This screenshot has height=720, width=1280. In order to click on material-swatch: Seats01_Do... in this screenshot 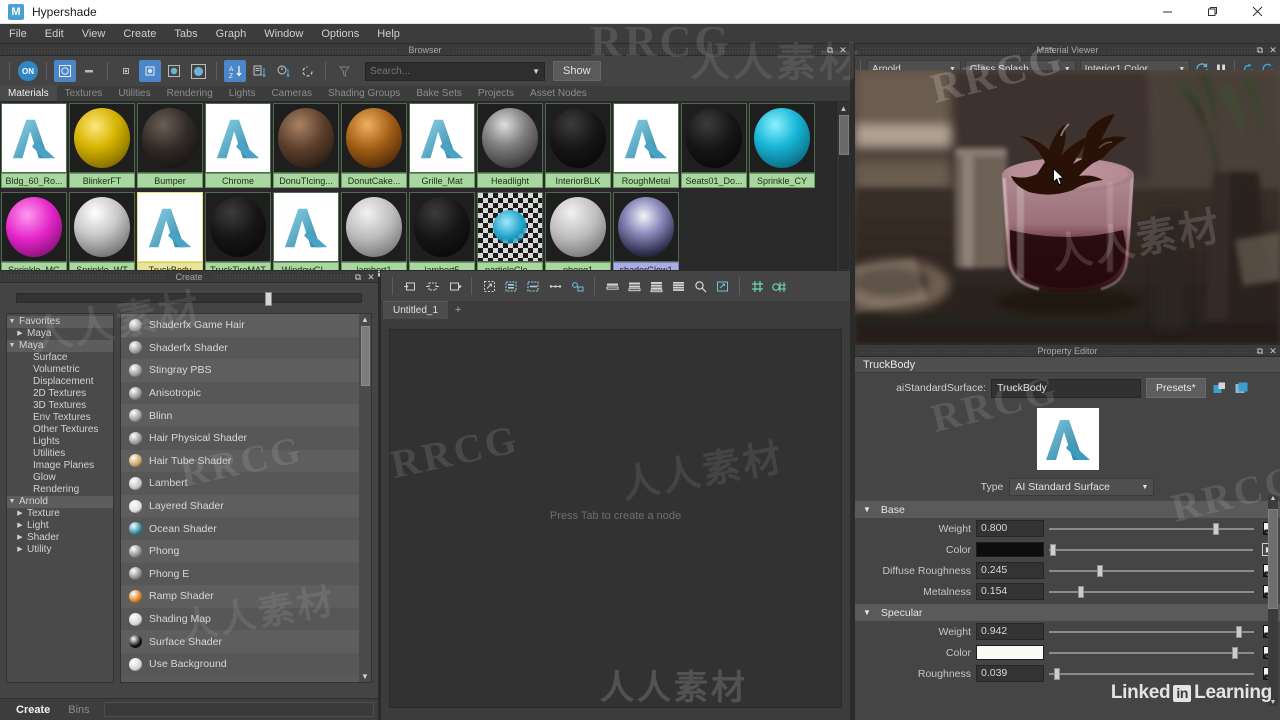, I will do `click(714, 146)`.